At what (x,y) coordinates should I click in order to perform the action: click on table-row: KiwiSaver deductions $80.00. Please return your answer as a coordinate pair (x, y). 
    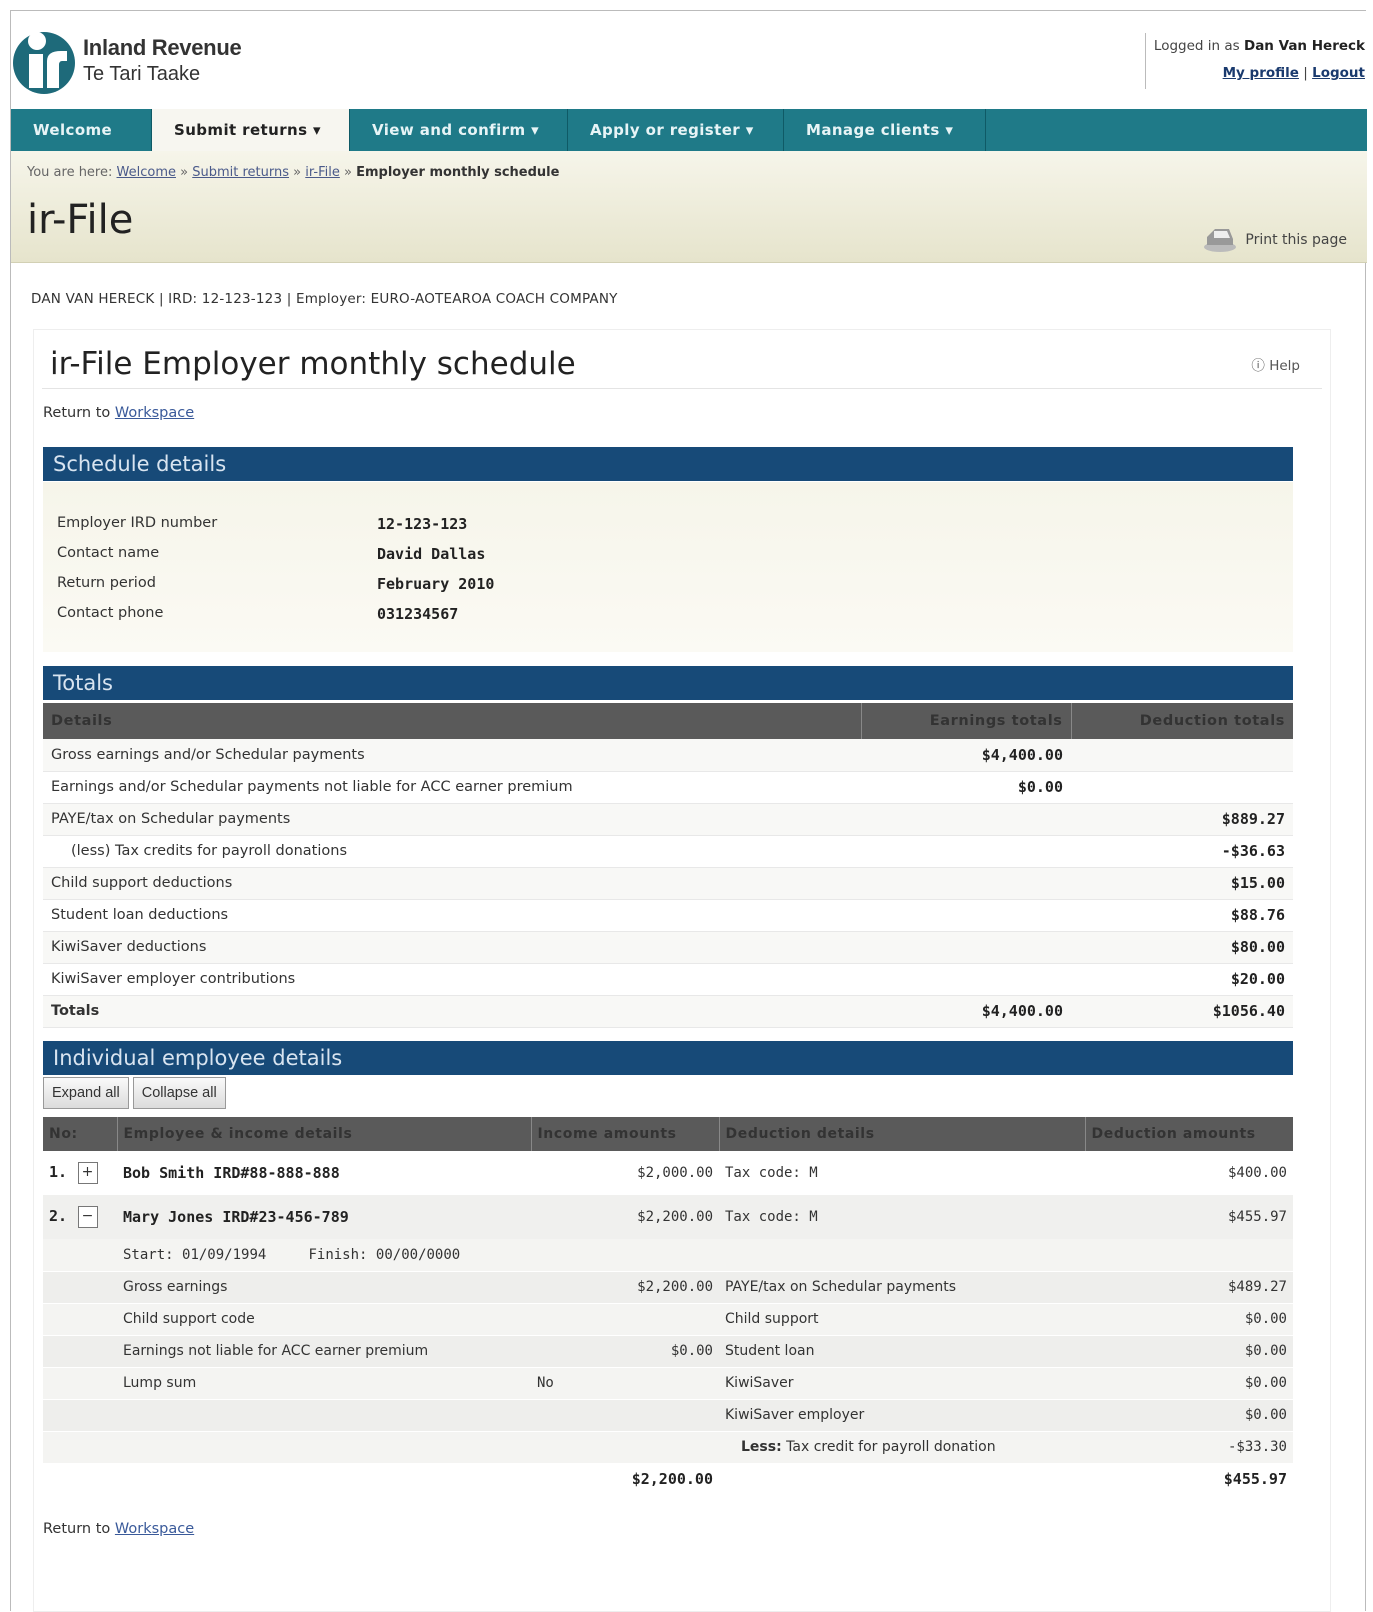
    Looking at the image, I should click on (668, 947).